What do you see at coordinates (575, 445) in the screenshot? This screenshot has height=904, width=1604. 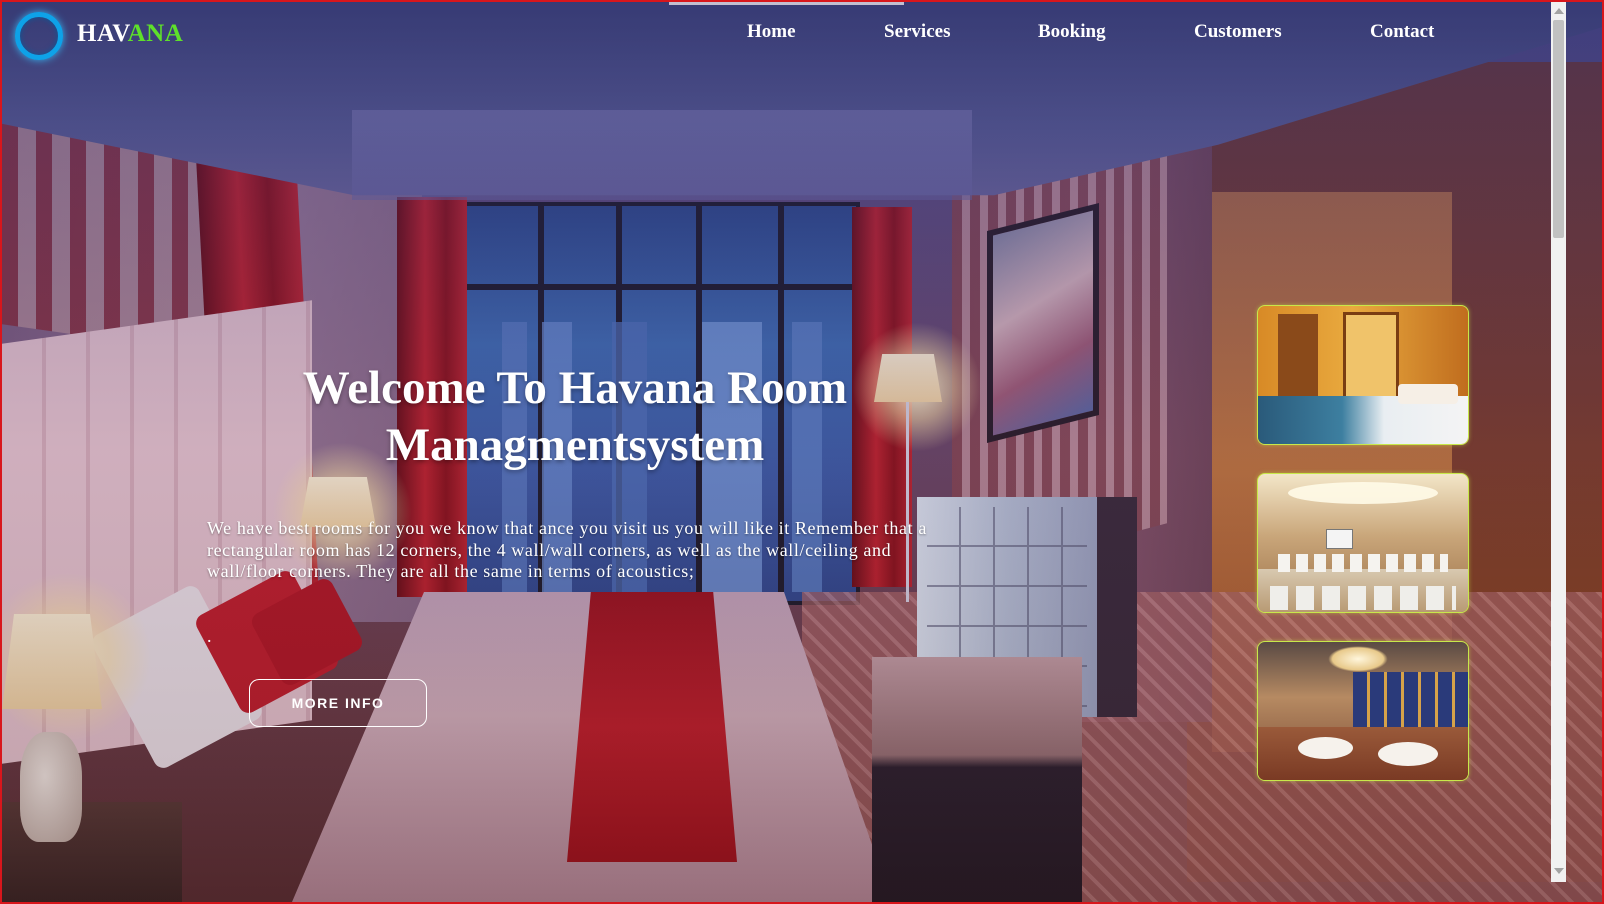 I see `hero-title-line2: Managmentsystem` at bounding box center [575, 445].